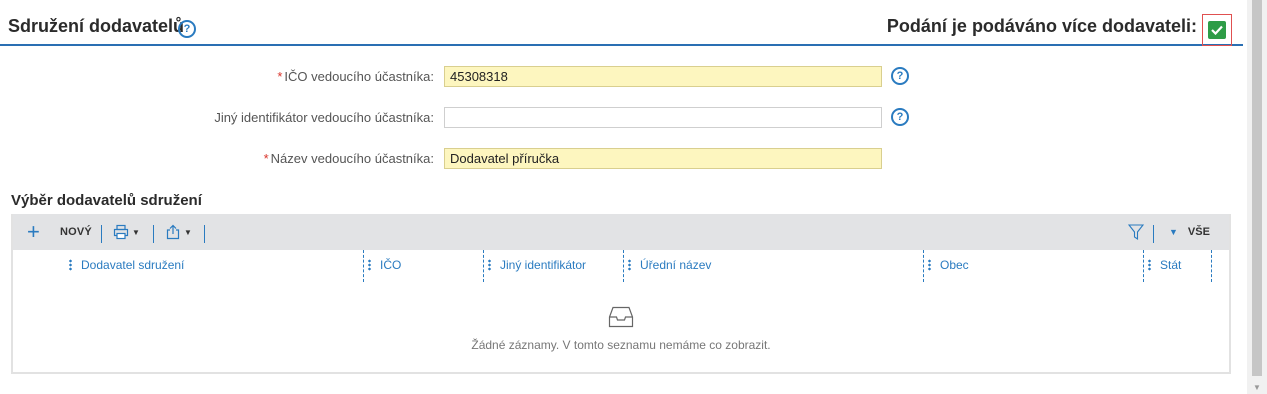 The image size is (1267, 394). Describe the element at coordinates (324, 117) in the screenshot. I see `leader-other-id-label: Jiný identifikátor vedoucího účastníka:` at that location.